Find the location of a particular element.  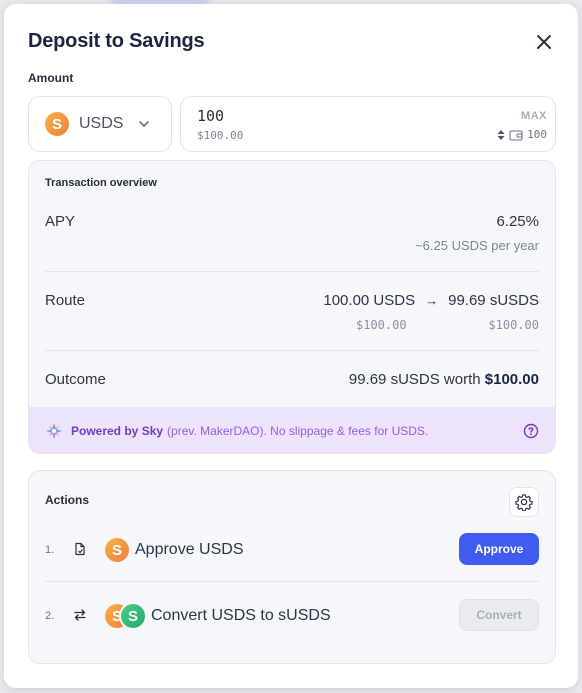

convert-button: Convert is located at coordinates (499, 615).